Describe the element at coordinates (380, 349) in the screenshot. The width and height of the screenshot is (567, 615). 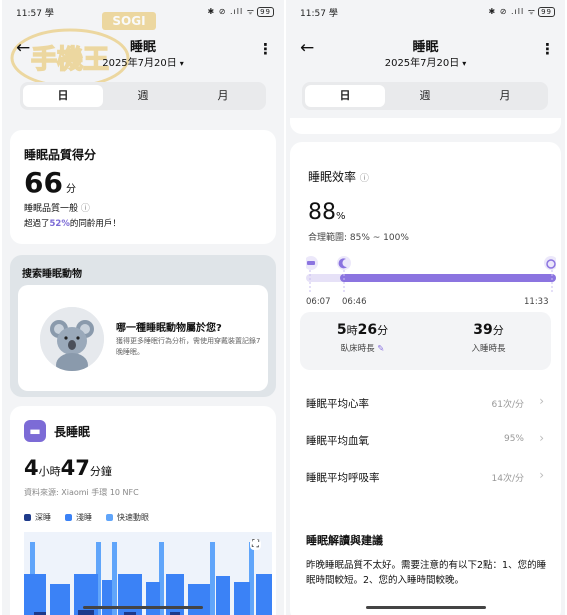
I see `edit-icon: ✎` at that location.